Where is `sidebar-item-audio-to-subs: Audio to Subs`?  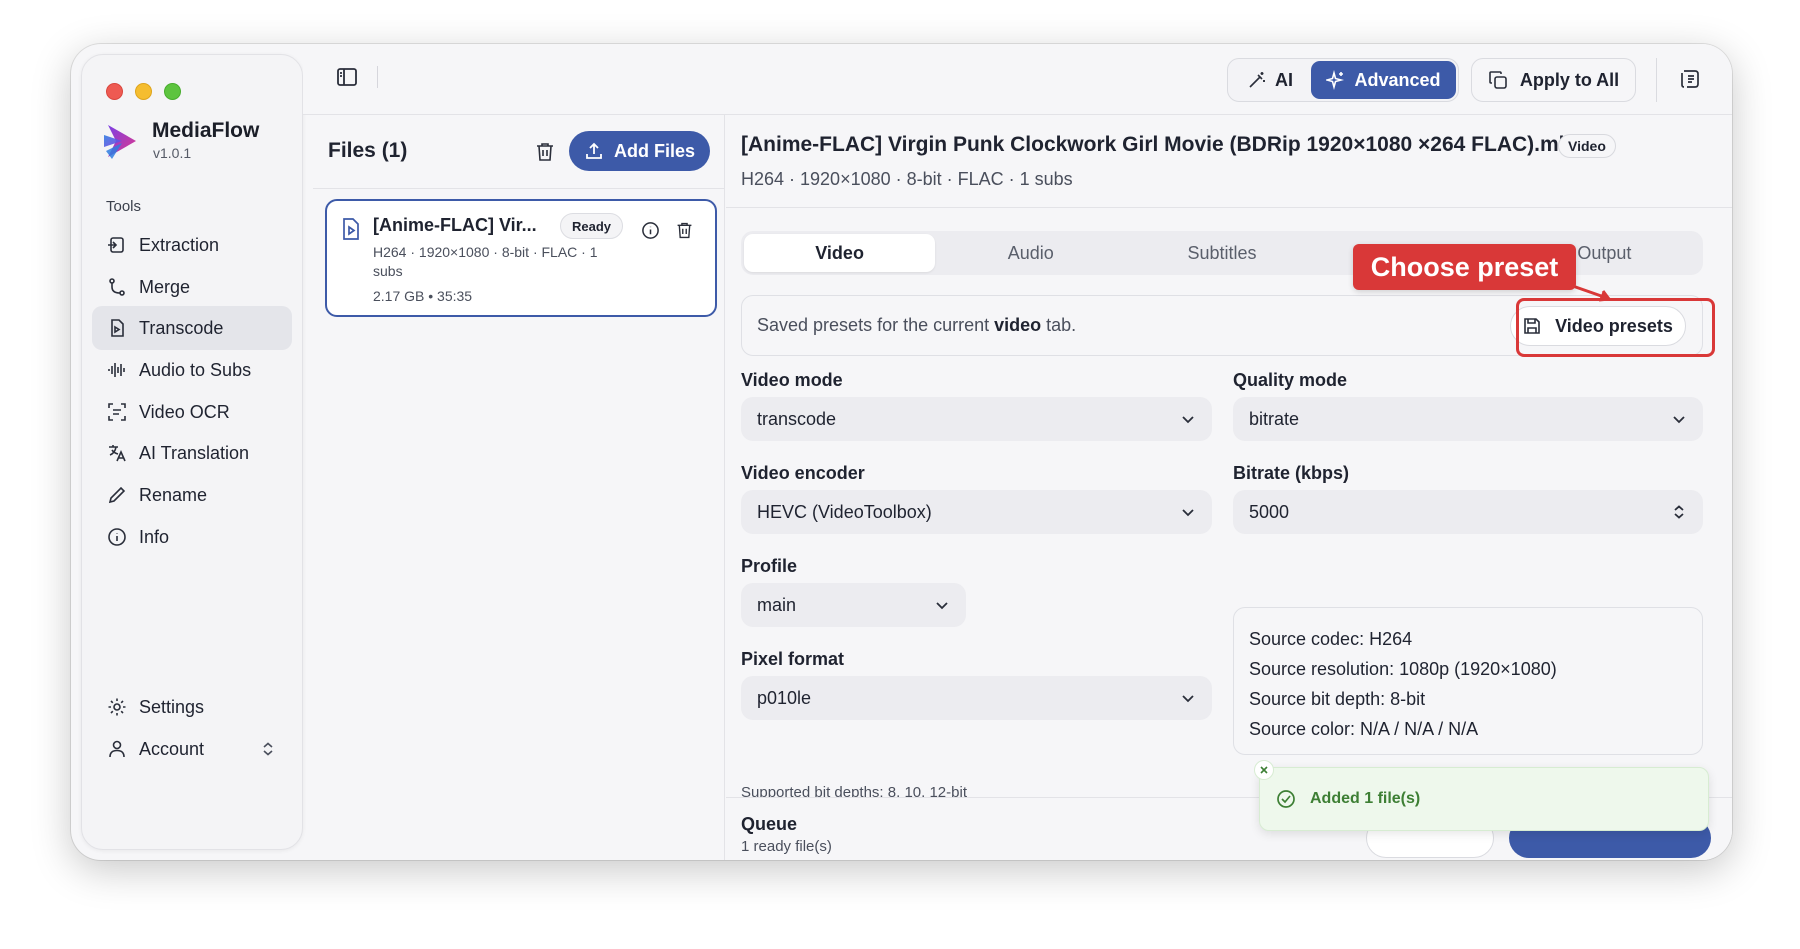
sidebar-item-audio-to-subs: Audio to Subs is located at coordinates (192, 370).